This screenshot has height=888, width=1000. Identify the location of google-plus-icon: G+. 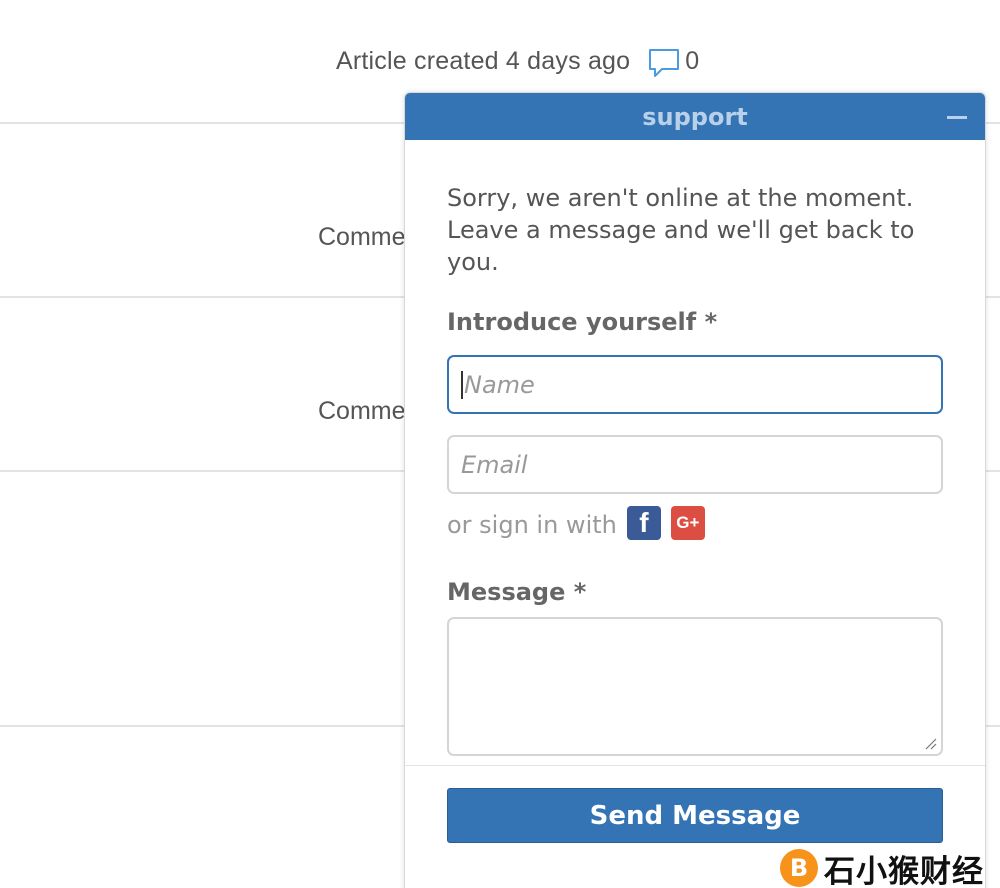
(687, 523).